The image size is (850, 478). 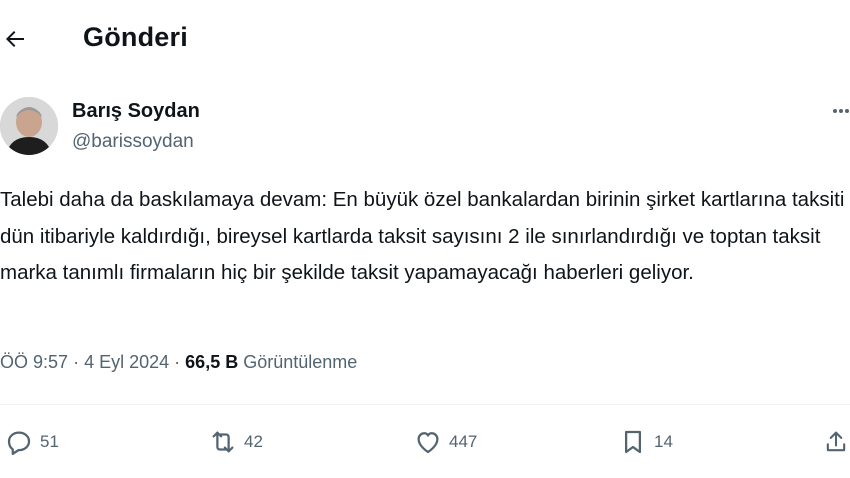 What do you see at coordinates (645, 442) in the screenshot?
I see `bookmark-button: 14` at bounding box center [645, 442].